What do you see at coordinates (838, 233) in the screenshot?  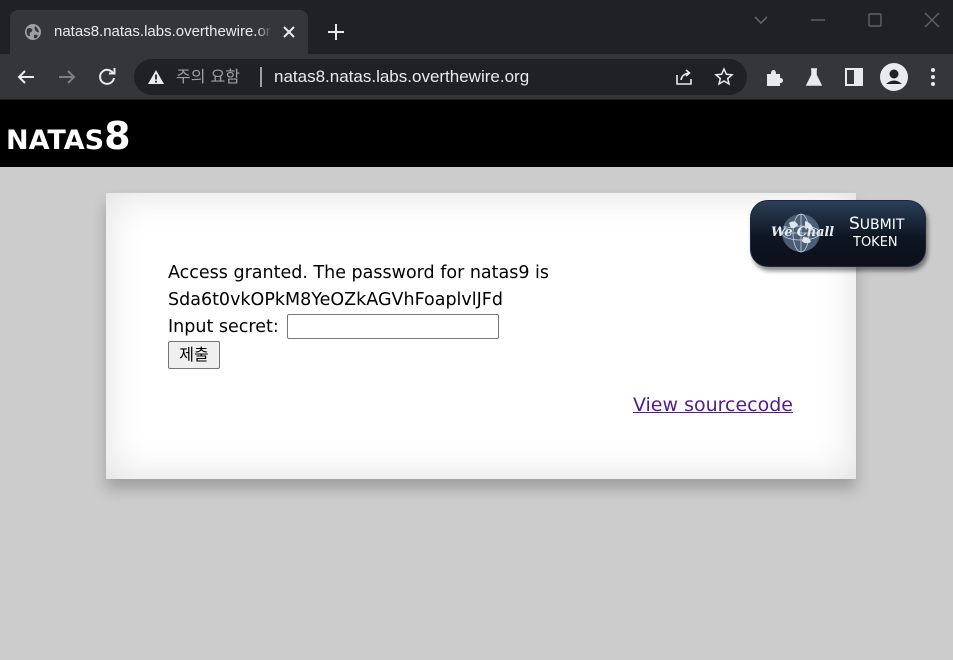 I see `wechall-submit-token-button: We Chall SUBMIT TOKEN` at bounding box center [838, 233].